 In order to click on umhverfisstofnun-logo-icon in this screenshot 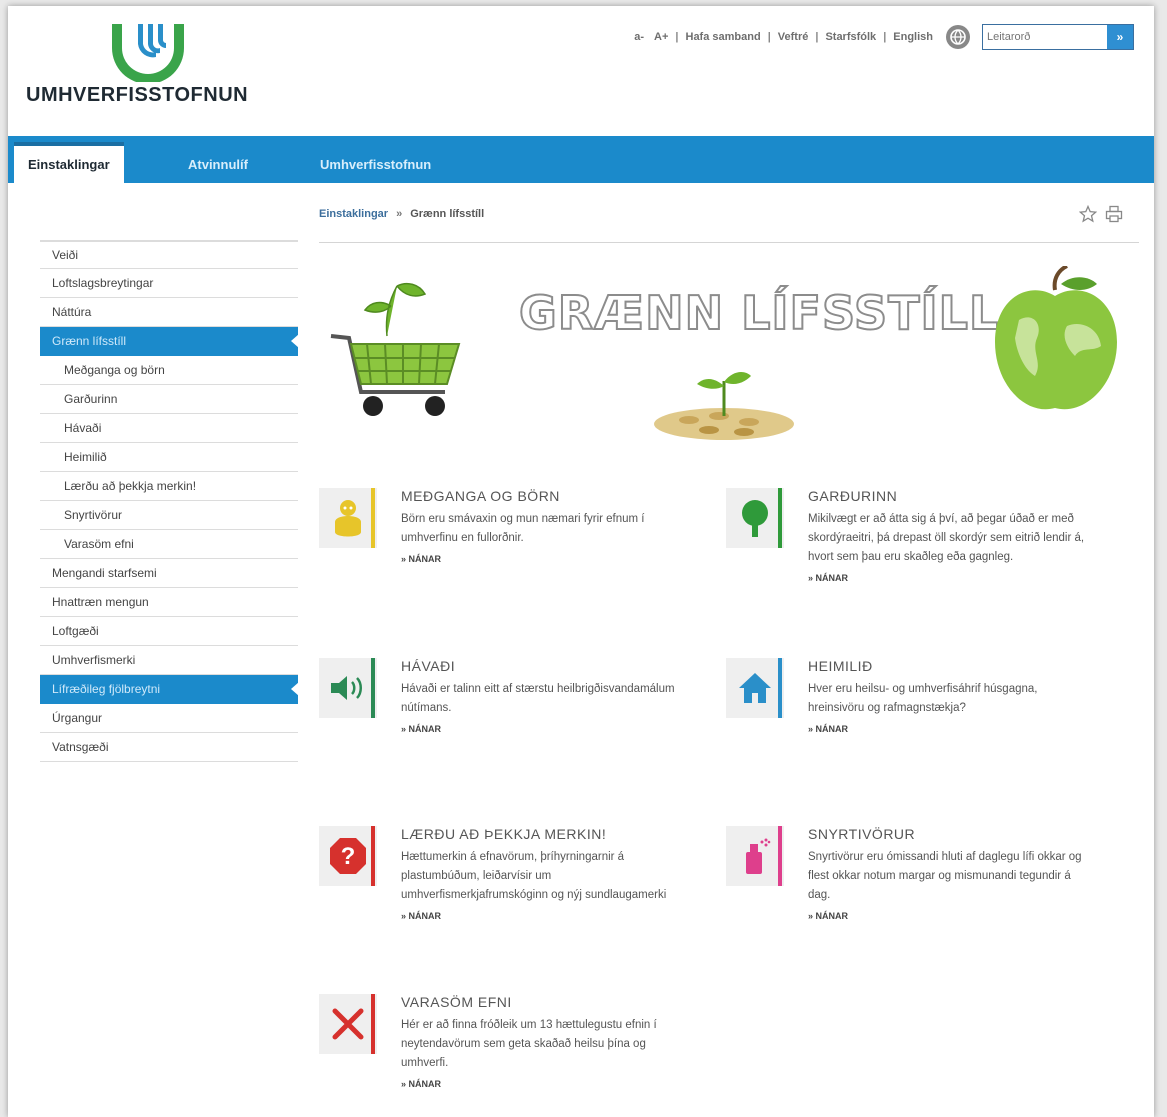, I will do `click(148, 53)`.